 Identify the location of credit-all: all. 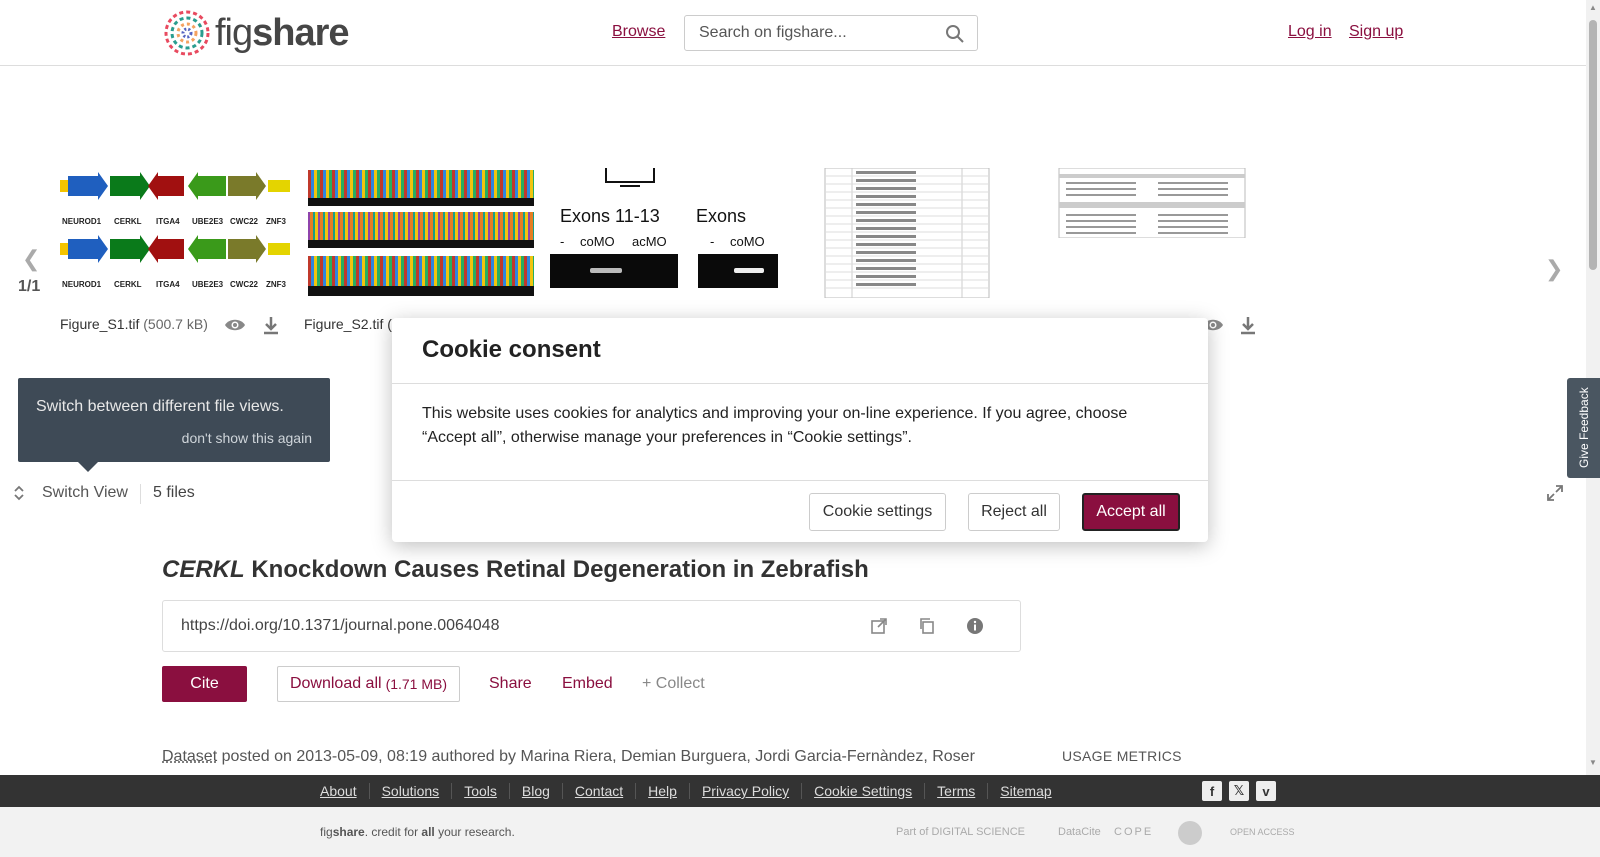
(427, 832).